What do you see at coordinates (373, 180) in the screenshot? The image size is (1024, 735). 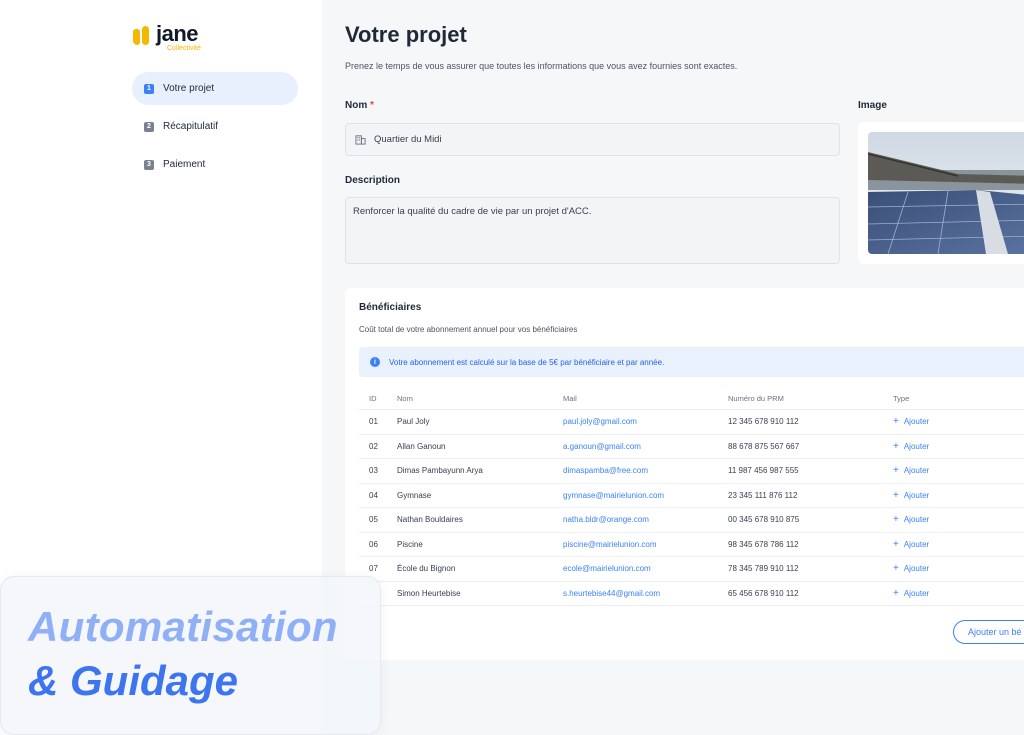 I see `description-field-label: Description` at bounding box center [373, 180].